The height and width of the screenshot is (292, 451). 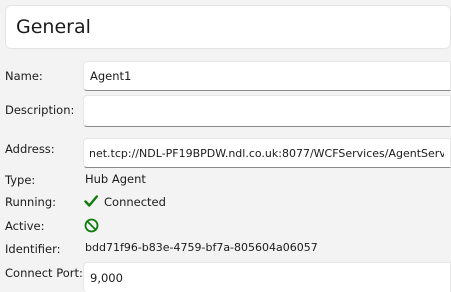 I want to click on type-label: Type:, so click(x=20, y=180).